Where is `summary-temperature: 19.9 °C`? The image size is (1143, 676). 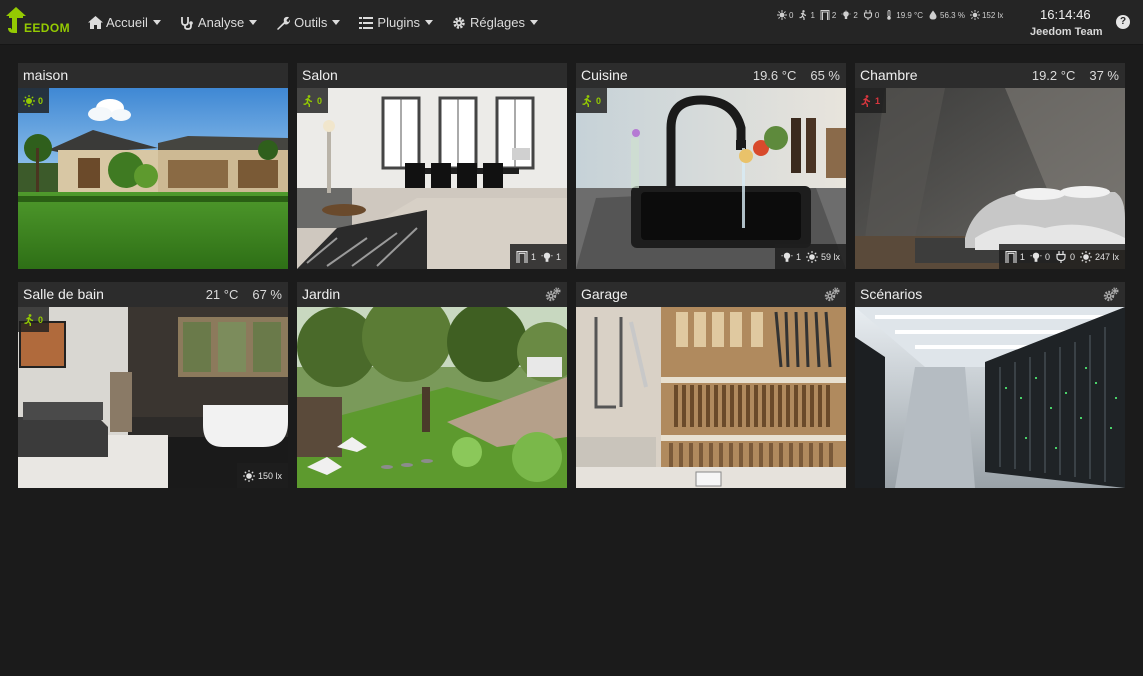
summary-temperature: 19.9 °C is located at coordinates (903, 15).